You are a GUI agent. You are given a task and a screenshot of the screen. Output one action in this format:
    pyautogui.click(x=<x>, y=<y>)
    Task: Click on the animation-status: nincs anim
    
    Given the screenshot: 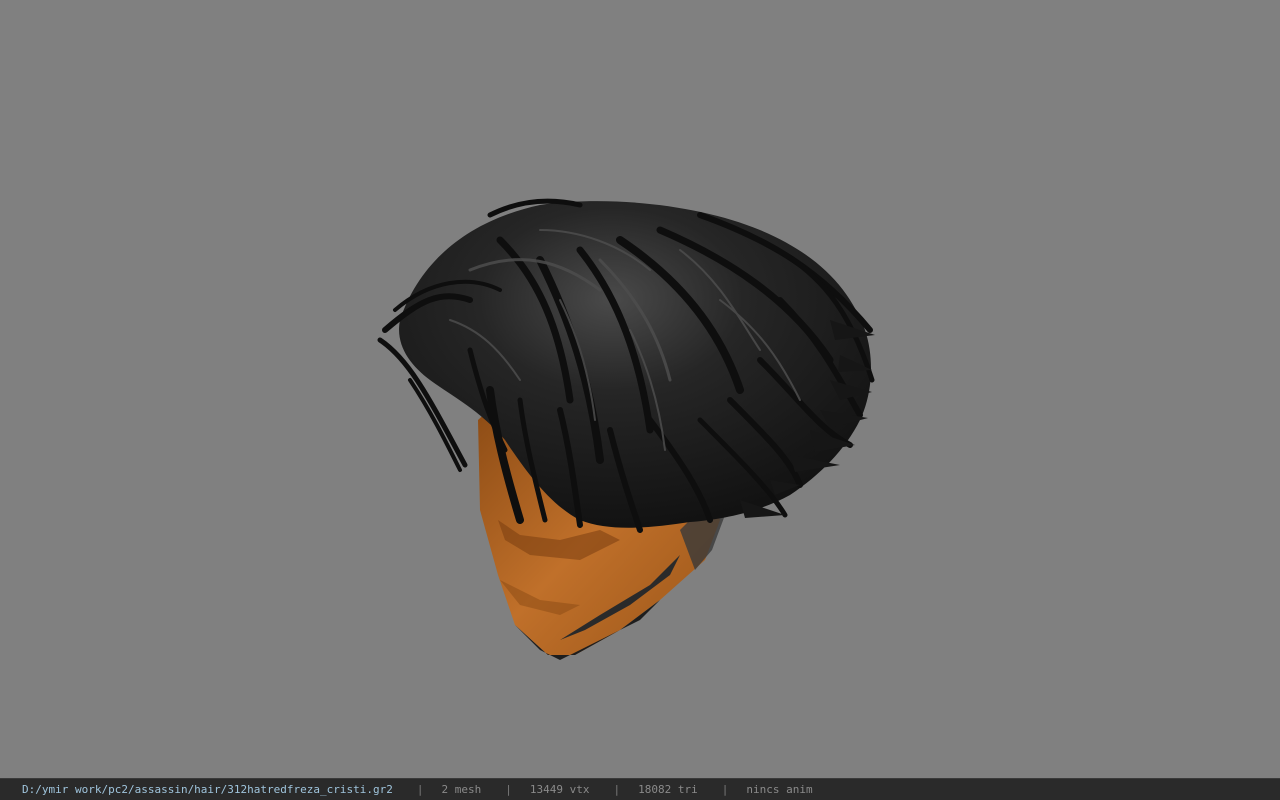 What is the action you would take?
    pyautogui.click(x=779, y=789)
    